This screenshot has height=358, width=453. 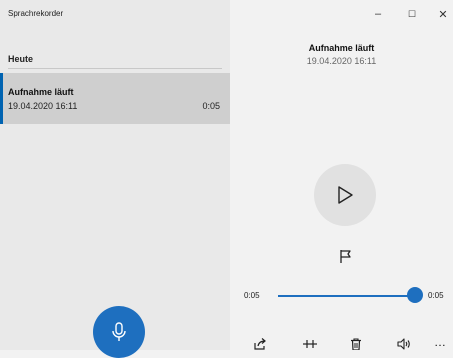 I want to click on section-header-today: Heute, so click(x=21, y=59).